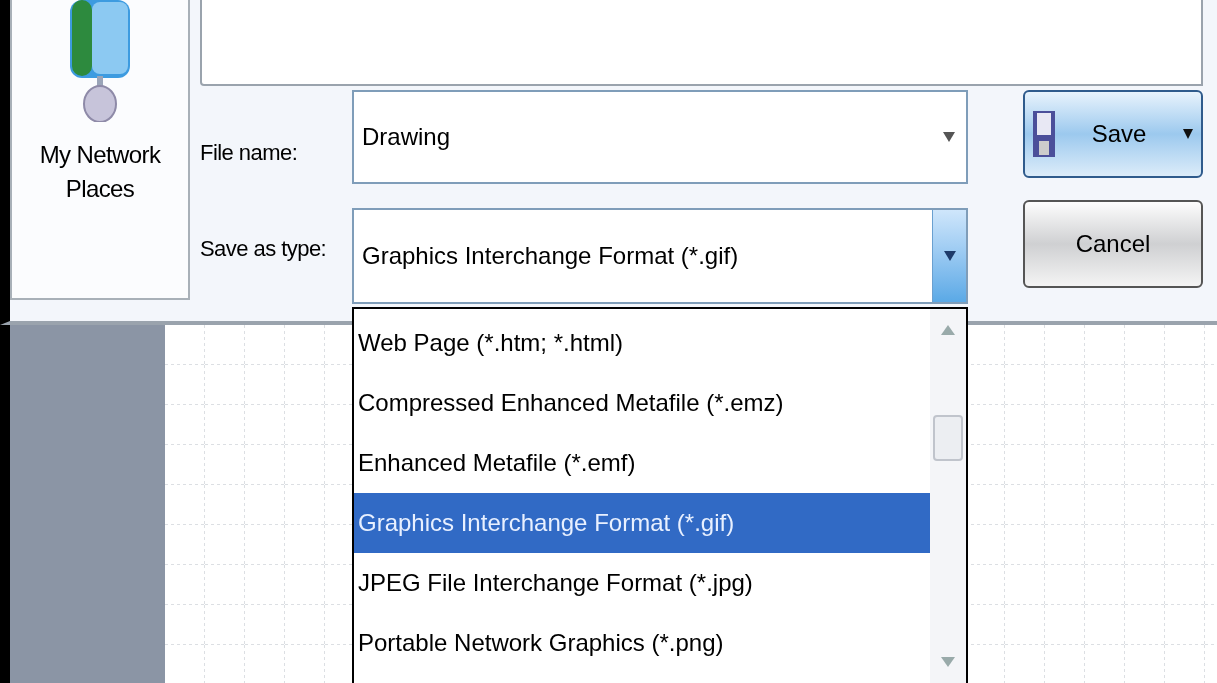 Image resolution: width=1217 pixels, height=683 pixels. Describe the element at coordinates (642, 343) in the screenshot. I see `file-type-option: Web Page (*.htm; *.html)` at that location.